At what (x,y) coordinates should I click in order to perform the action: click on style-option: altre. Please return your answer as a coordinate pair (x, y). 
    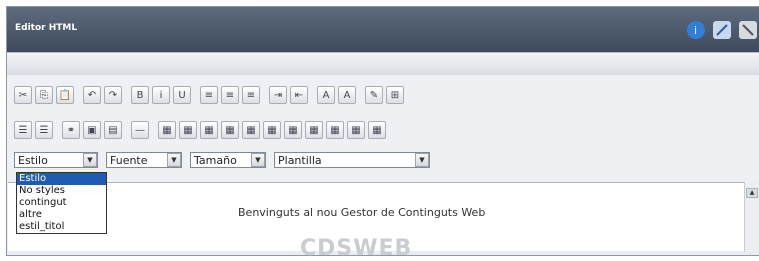
    Looking at the image, I should click on (61, 215).